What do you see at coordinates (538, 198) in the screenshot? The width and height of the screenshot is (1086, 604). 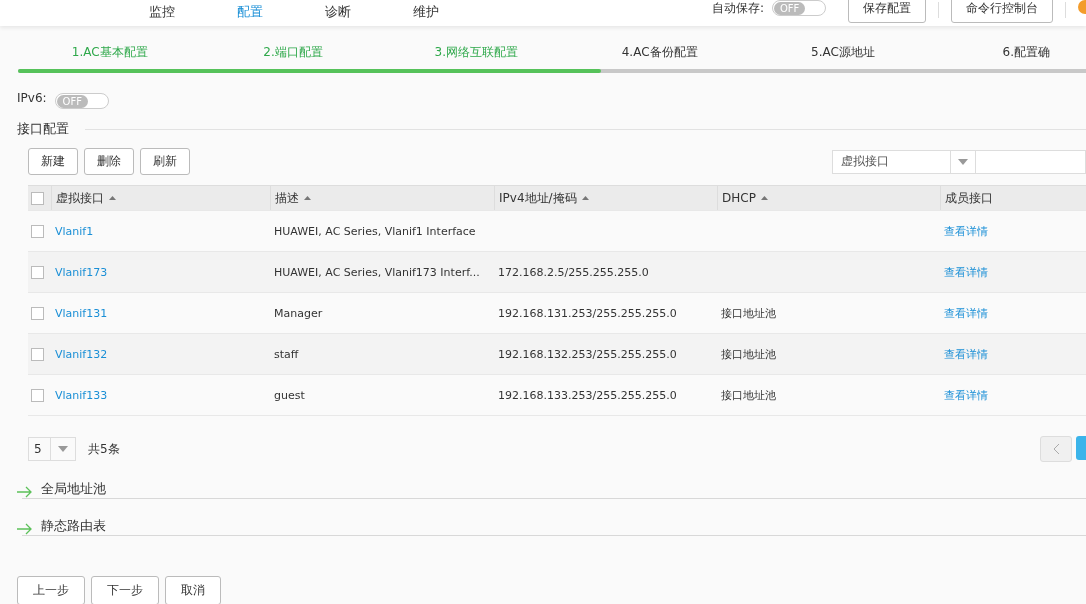 I see `column-header: IPv4地址/掩码` at bounding box center [538, 198].